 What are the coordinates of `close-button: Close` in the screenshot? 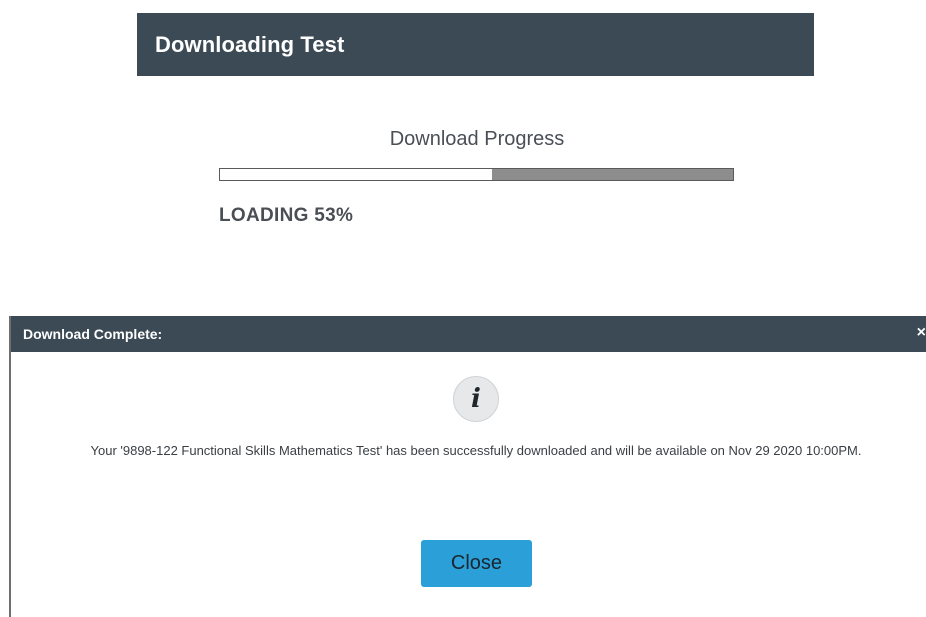 It's located at (476, 563).